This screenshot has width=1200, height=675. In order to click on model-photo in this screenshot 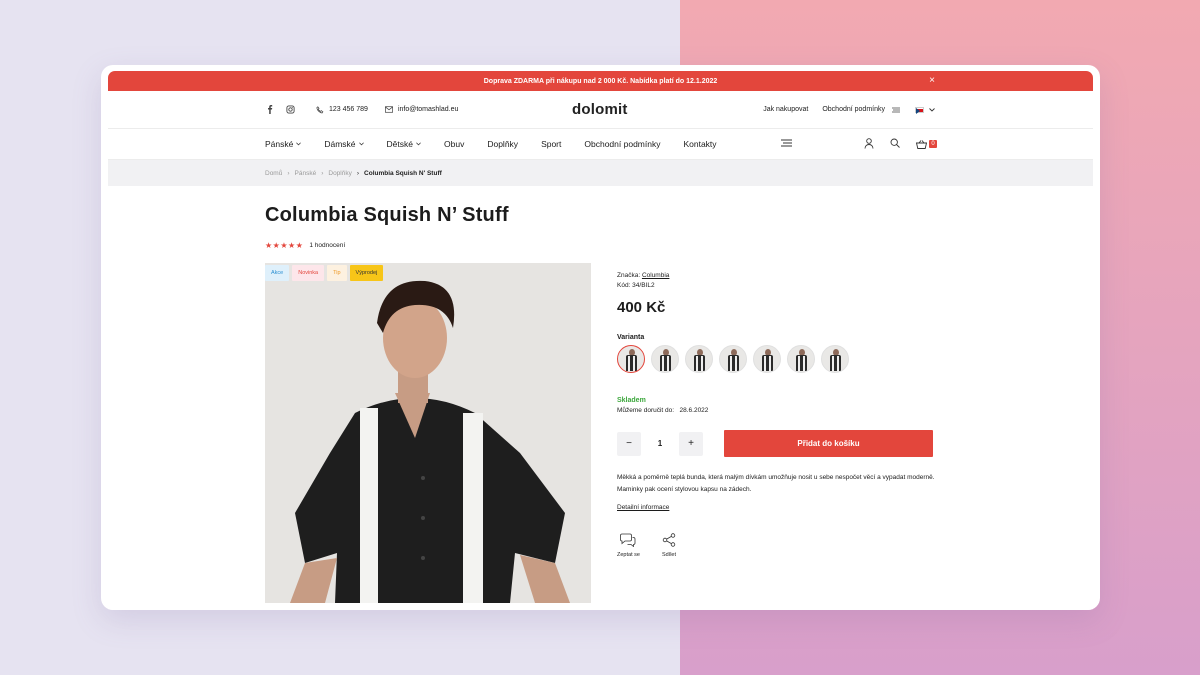, I will do `click(428, 433)`.